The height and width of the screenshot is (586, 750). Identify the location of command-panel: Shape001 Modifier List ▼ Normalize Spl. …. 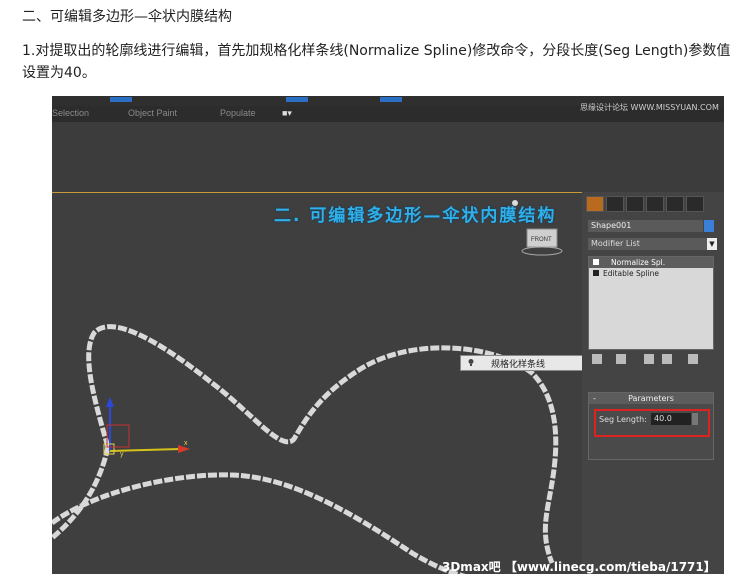
(653, 383).